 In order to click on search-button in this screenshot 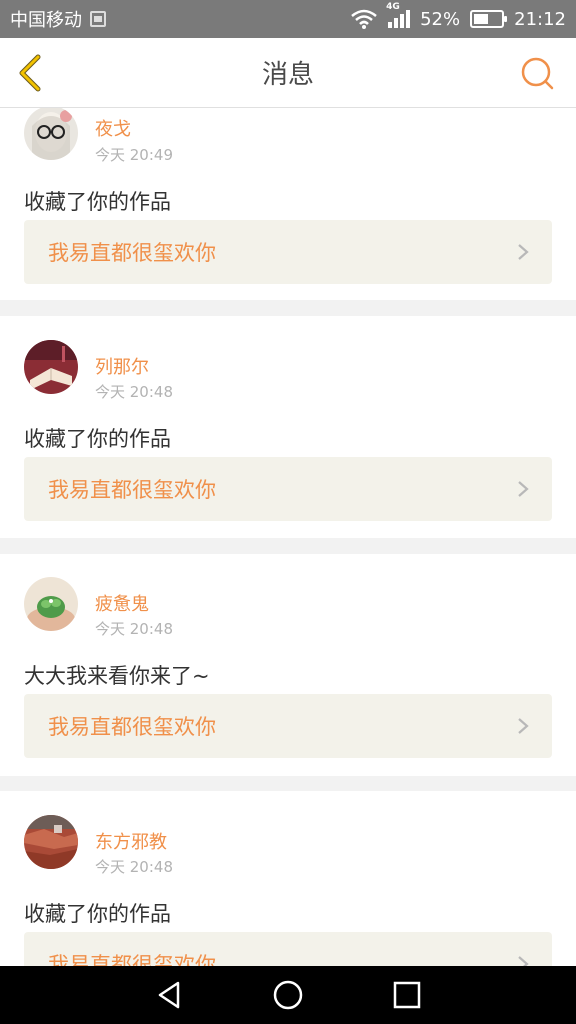, I will do `click(537, 73)`.